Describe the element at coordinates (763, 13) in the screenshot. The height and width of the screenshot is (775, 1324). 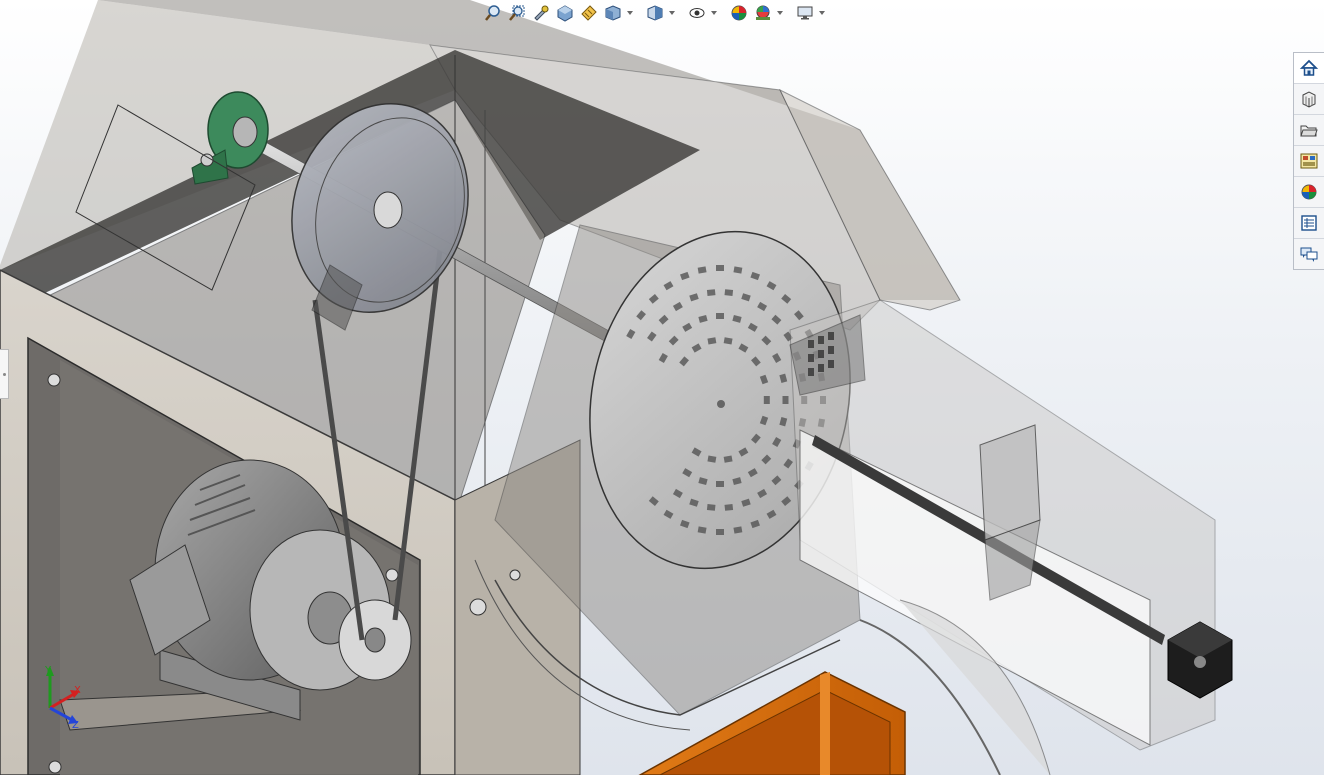
I see `apply-scene-icon` at that location.